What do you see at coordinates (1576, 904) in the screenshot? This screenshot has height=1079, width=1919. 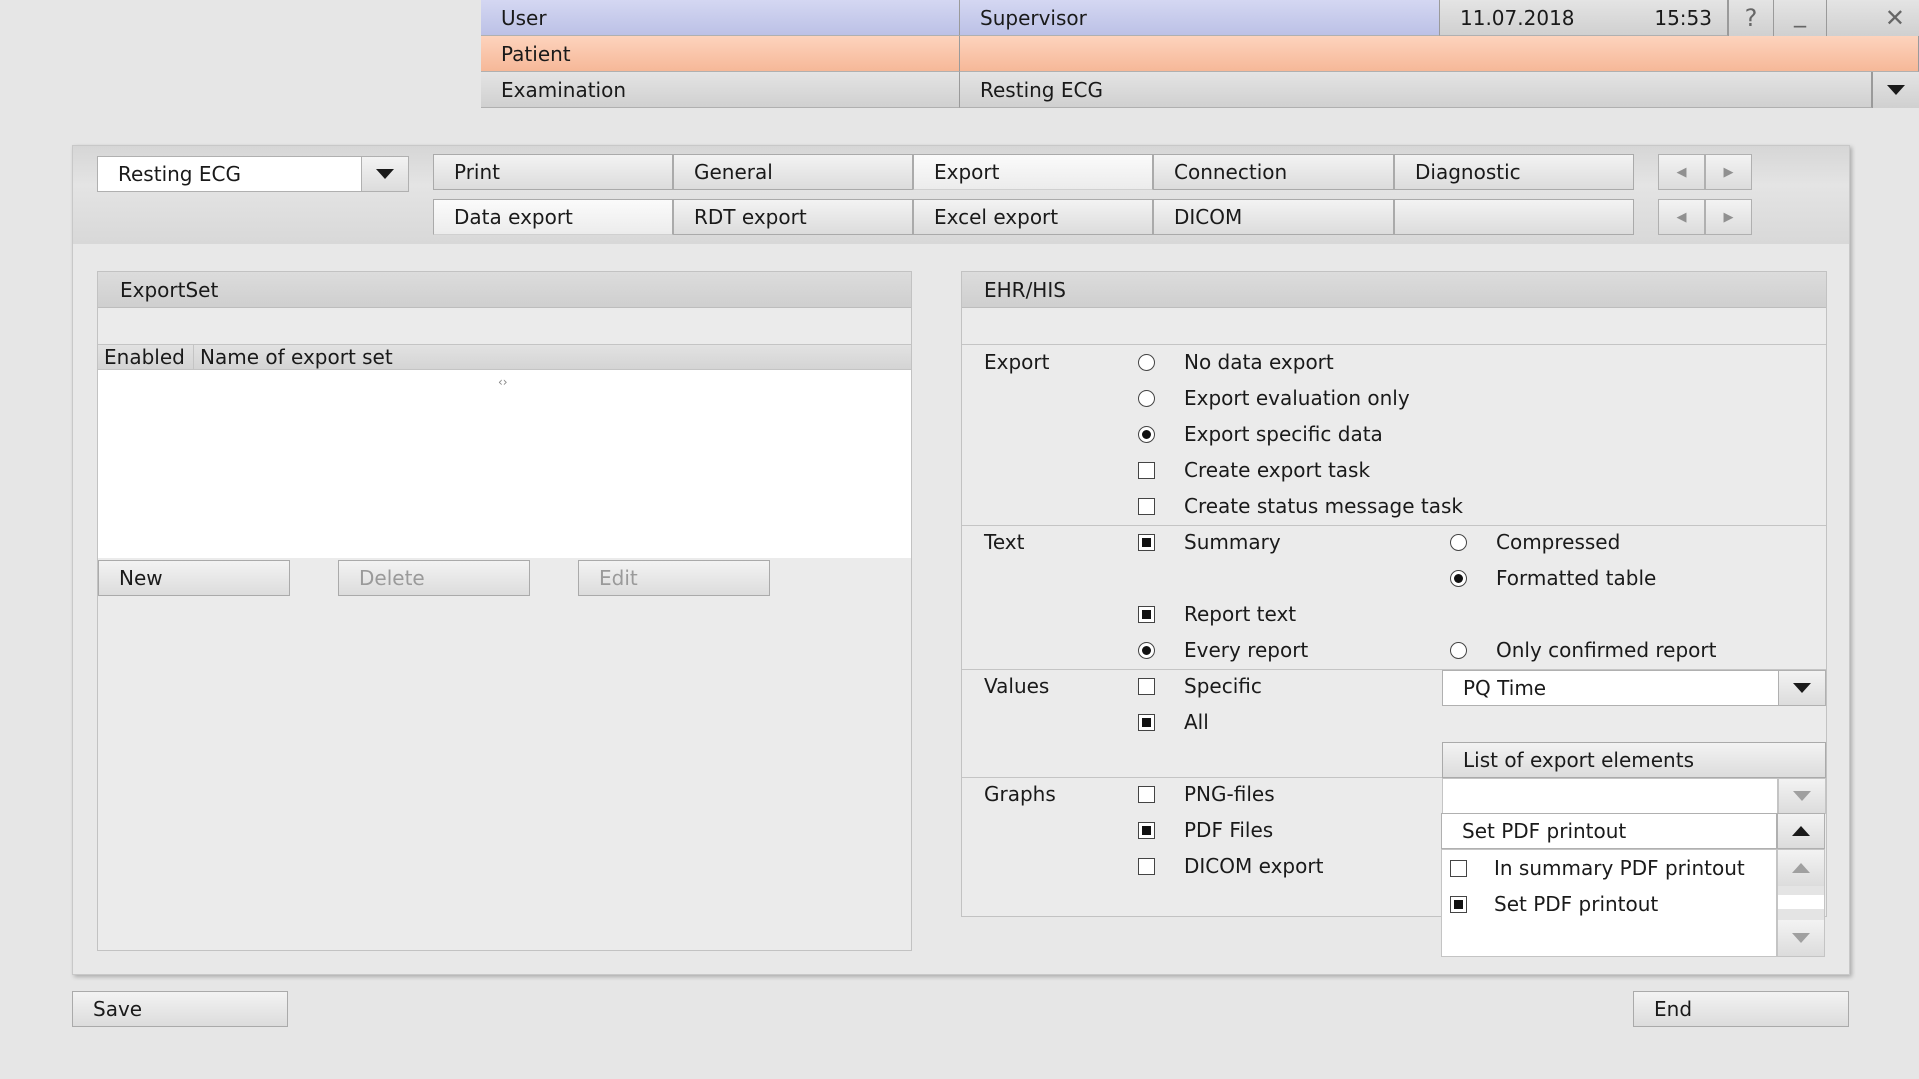 I see `set-pdf-printout-label: Set PDF printout` at bounding box center [1576, 904].